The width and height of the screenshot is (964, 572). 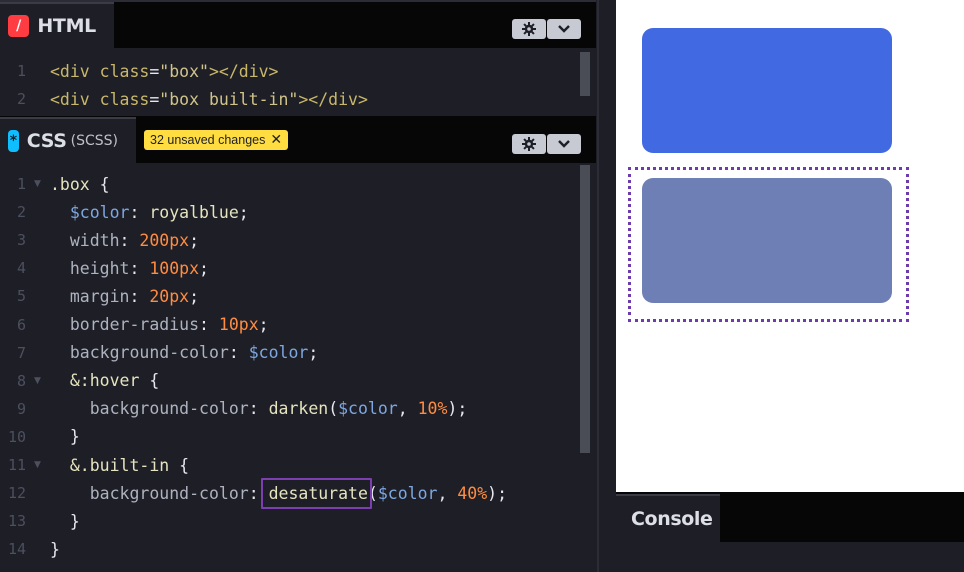 I want to click on code-line: 1 ▼ .box {, so click(x=290, y=184).